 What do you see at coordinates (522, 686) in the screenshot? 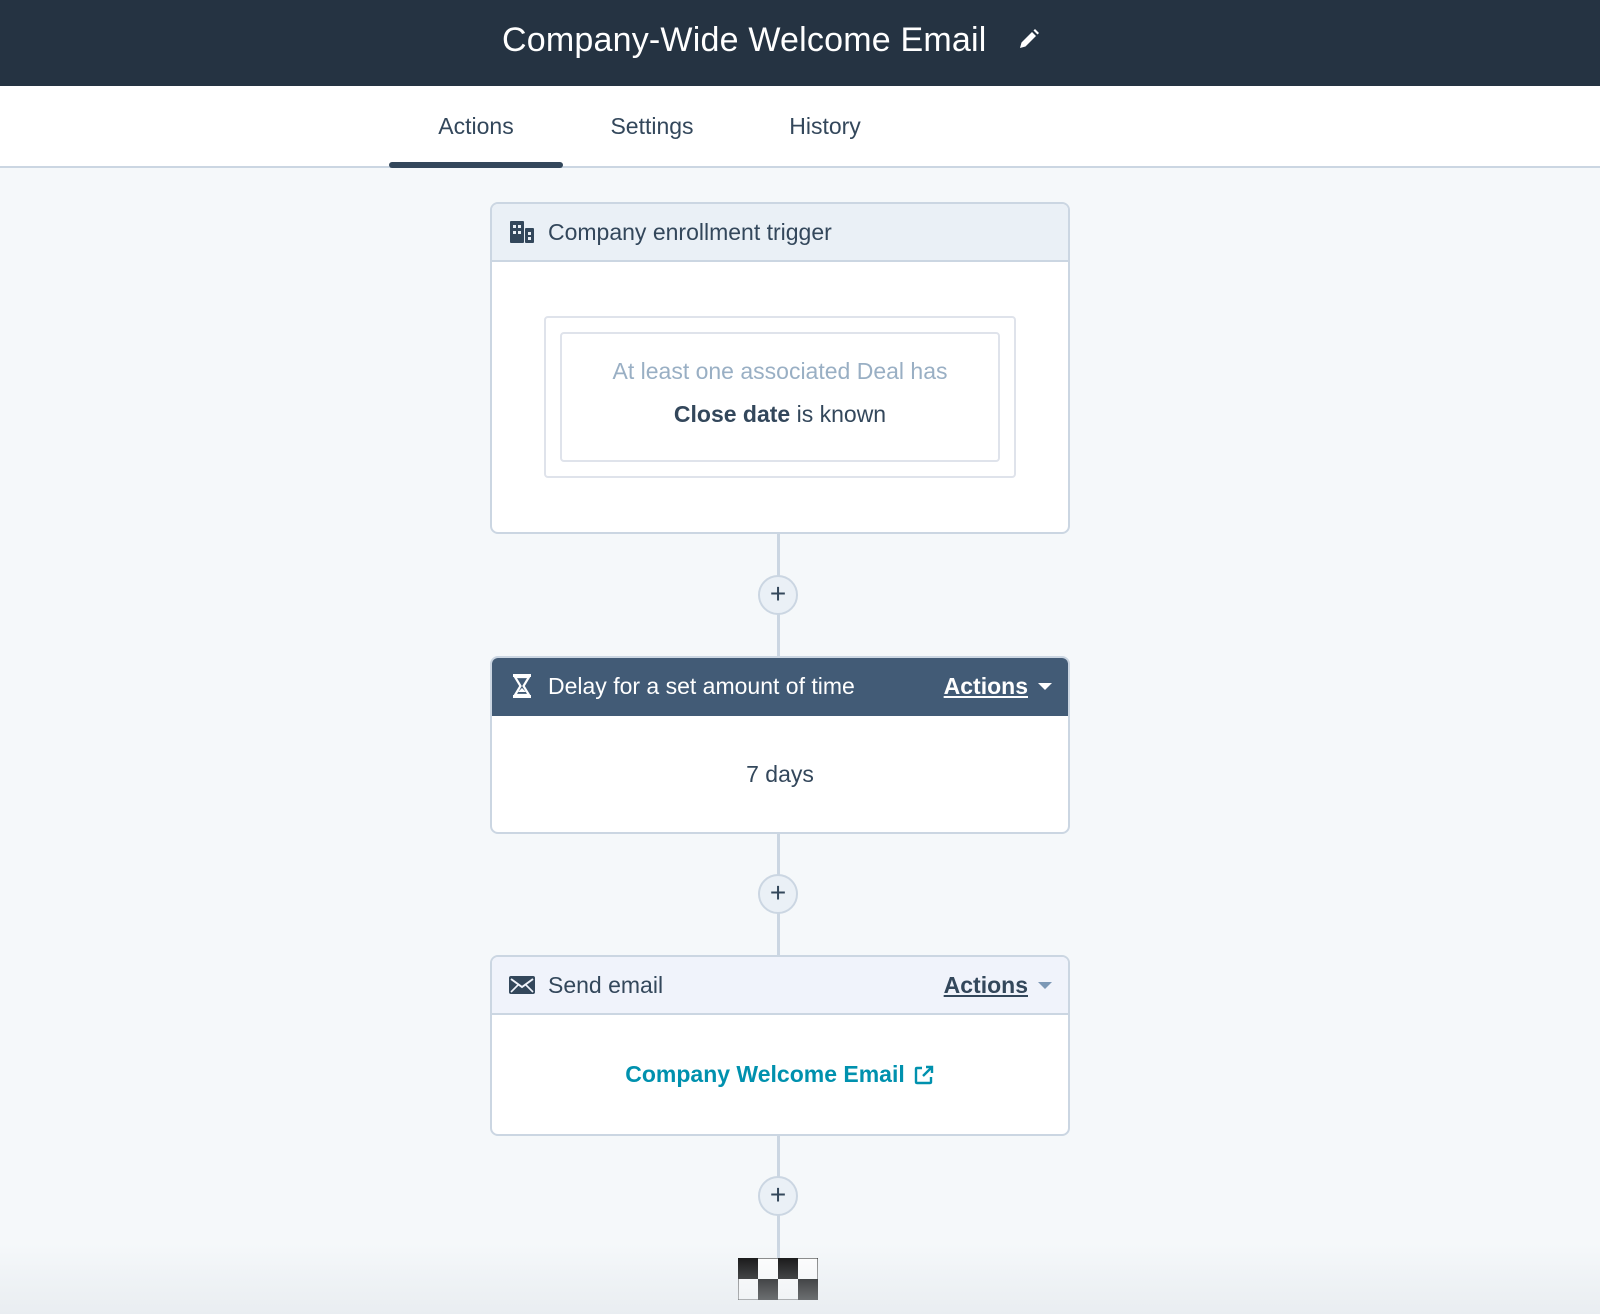
I see `hourglass-icon` at bounding box center [522, 686].